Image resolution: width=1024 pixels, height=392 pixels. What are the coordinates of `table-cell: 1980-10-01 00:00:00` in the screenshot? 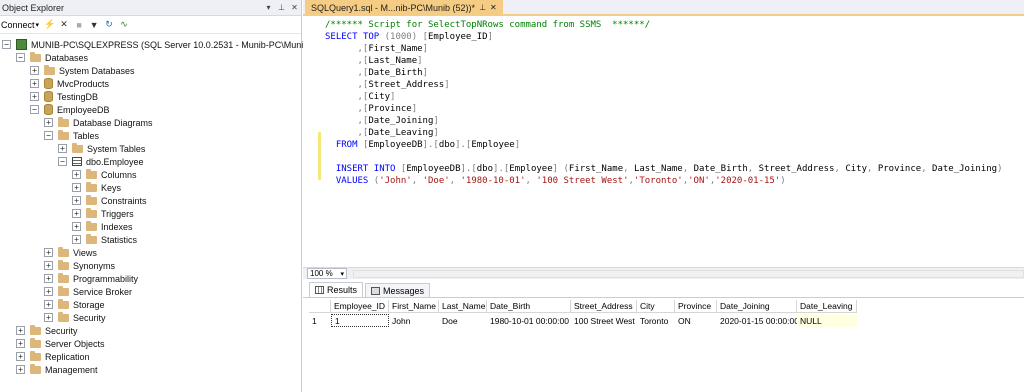 It's located at (529, 320).